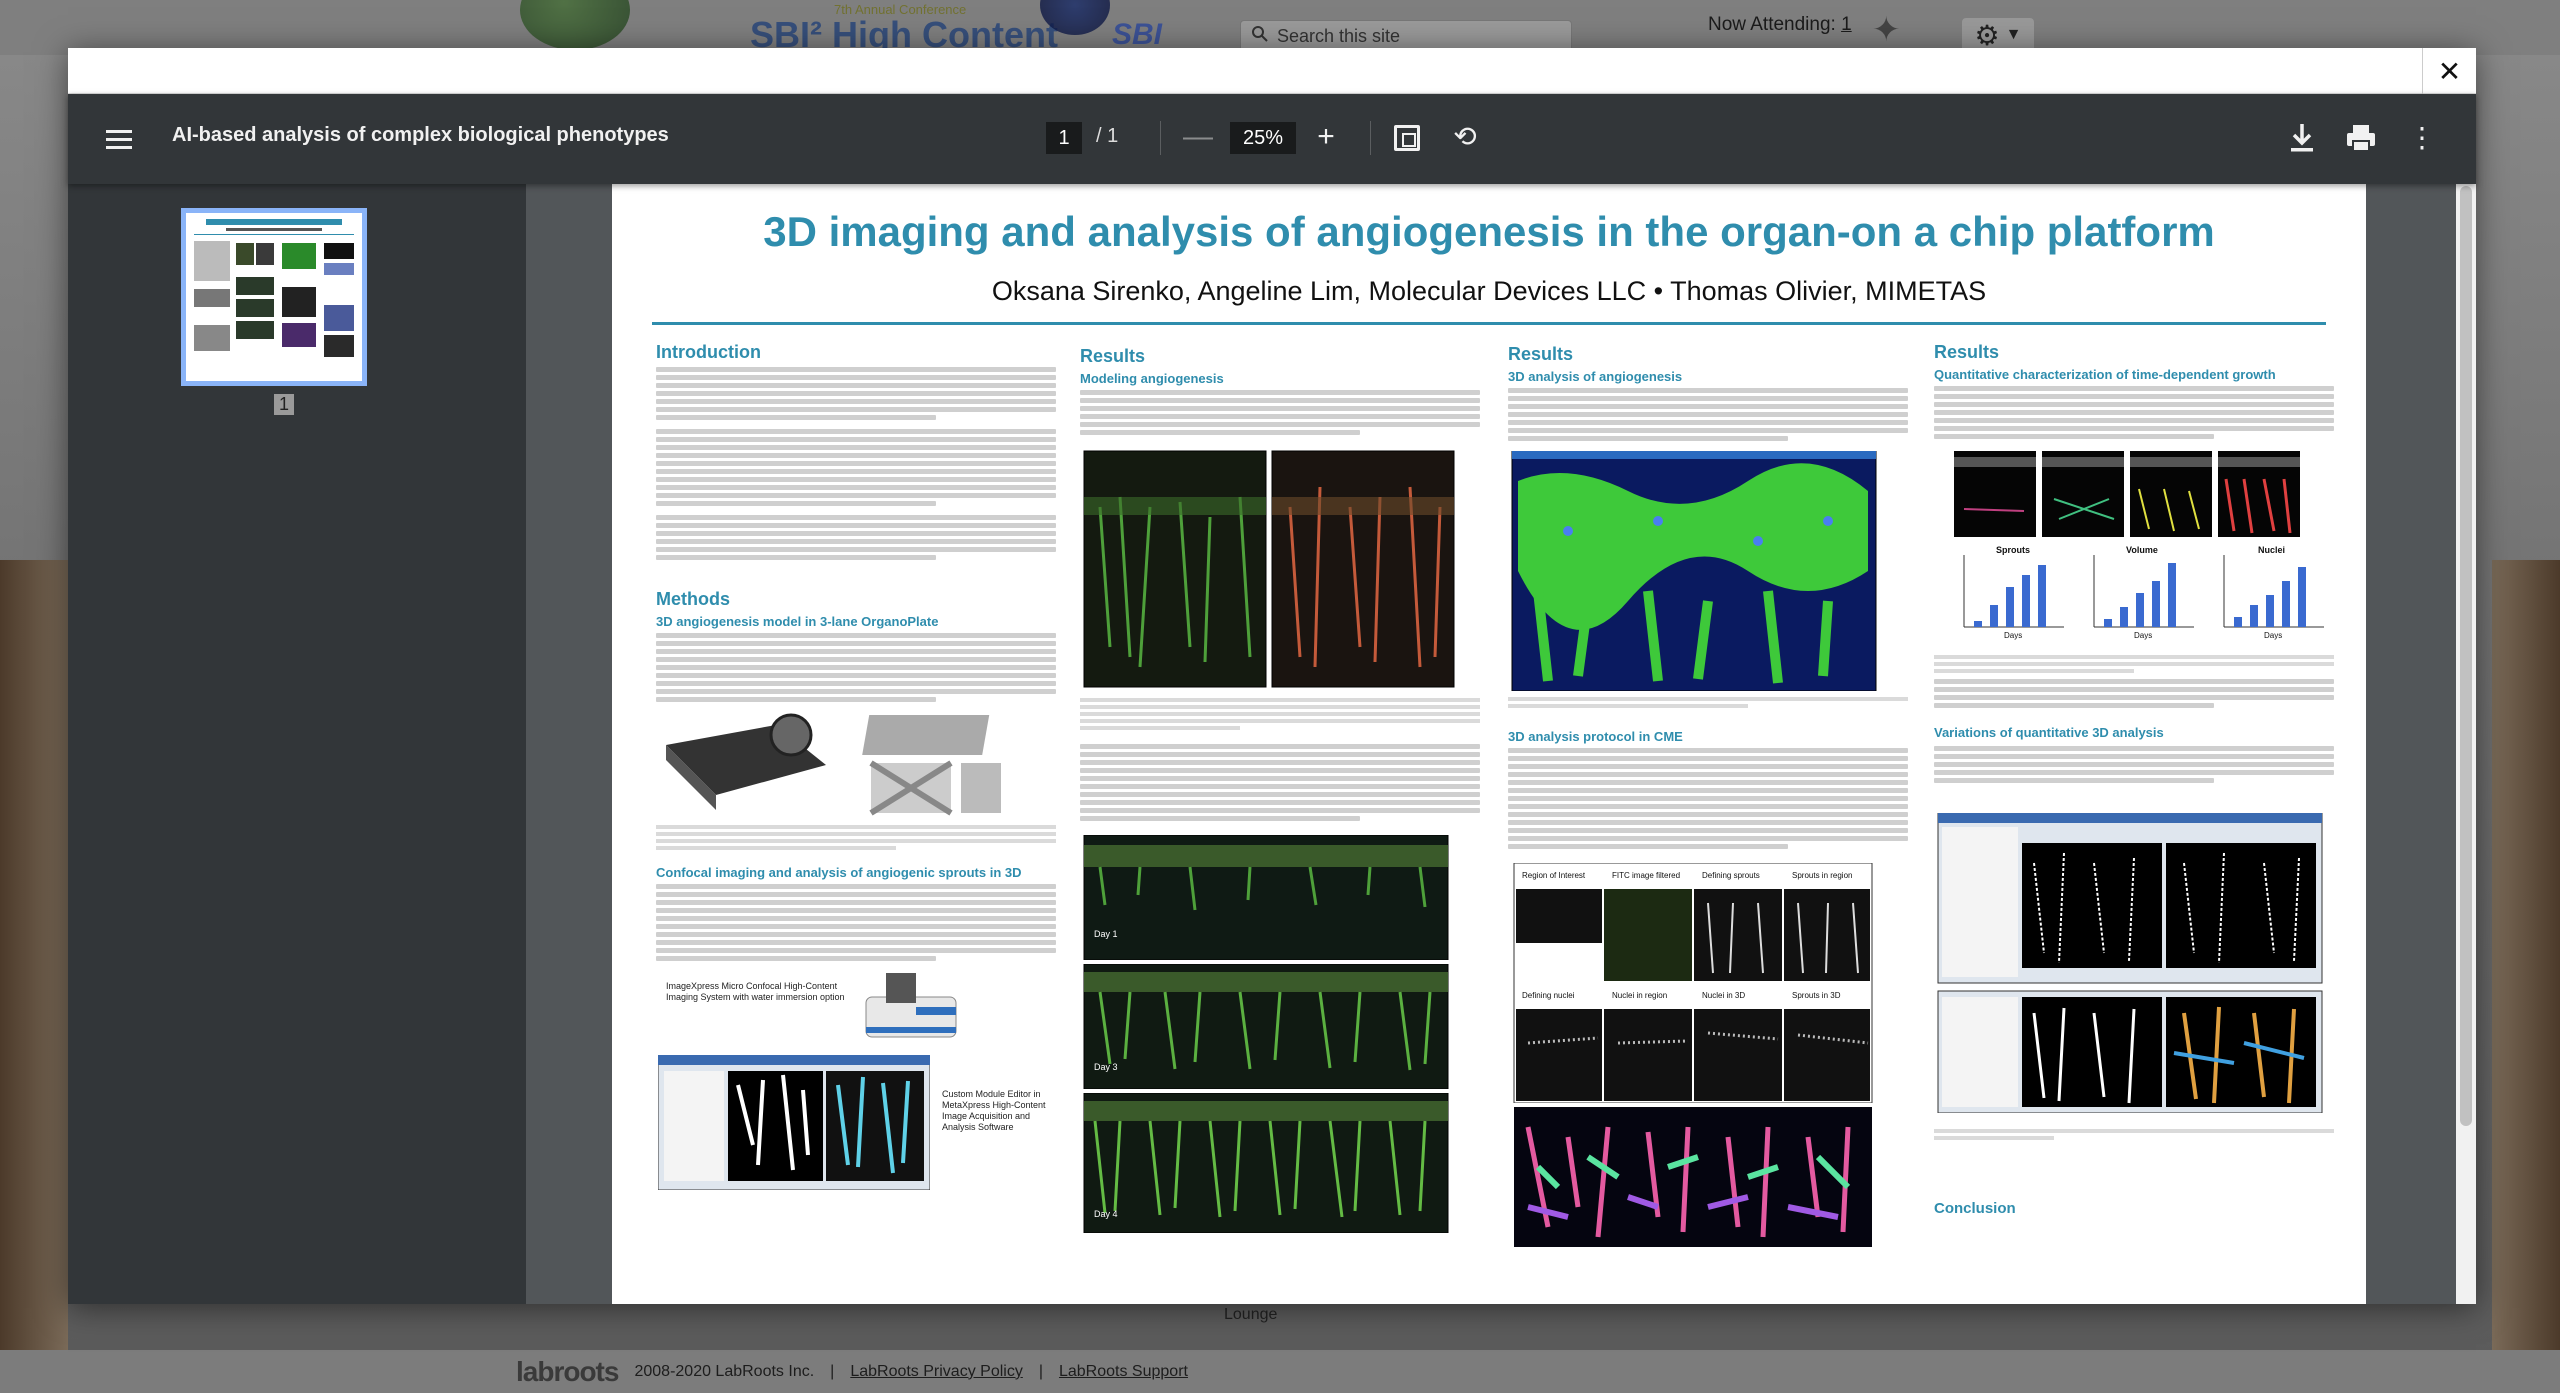 Image resolution: width=2560 pixels, height=1393 pixels. What do you see at coordinates (2013, 635) in the screenshot?
I see `sprouts-x-label: Days` at bounding box center [2013, 635].